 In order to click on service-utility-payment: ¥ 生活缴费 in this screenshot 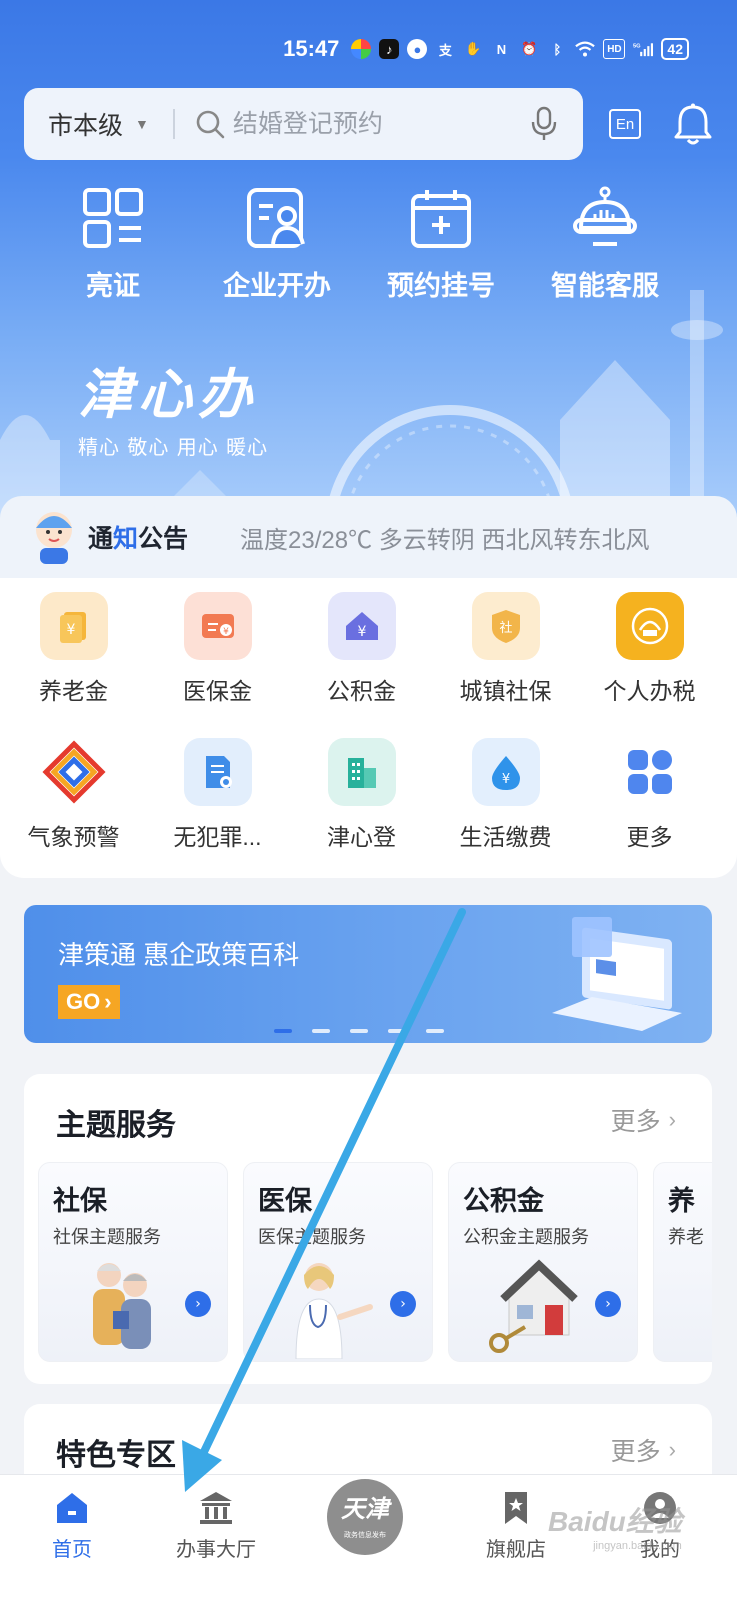, I will do `click(505, 795)`.